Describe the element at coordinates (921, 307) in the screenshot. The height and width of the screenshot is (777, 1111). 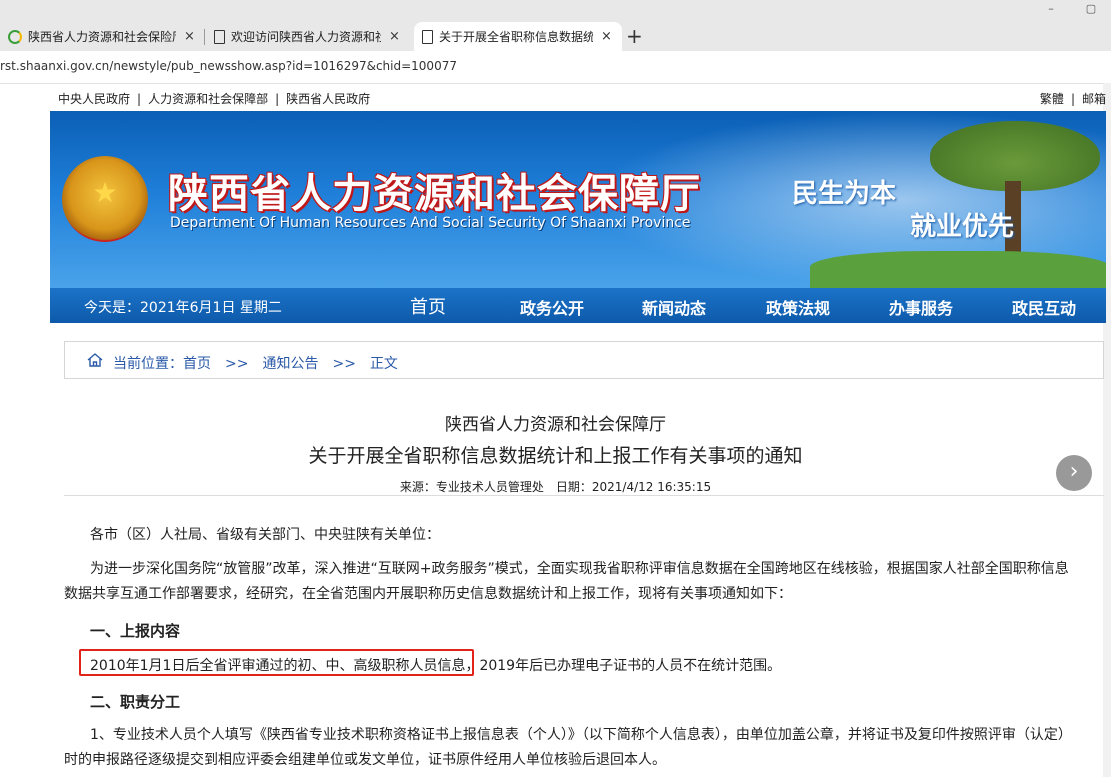
I see `nav-services: 办事服务` at that location.